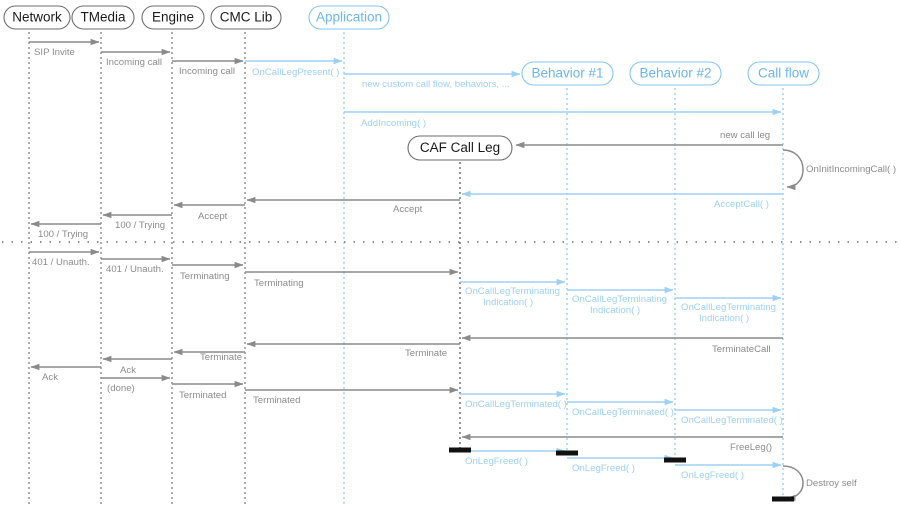 Image resolution: width=900 pixels, height=505 pixels. What do you see at coordinates (352, 396) in the screenshot?
I see `message-m28: Terminated` at bounding box center [352, 396].